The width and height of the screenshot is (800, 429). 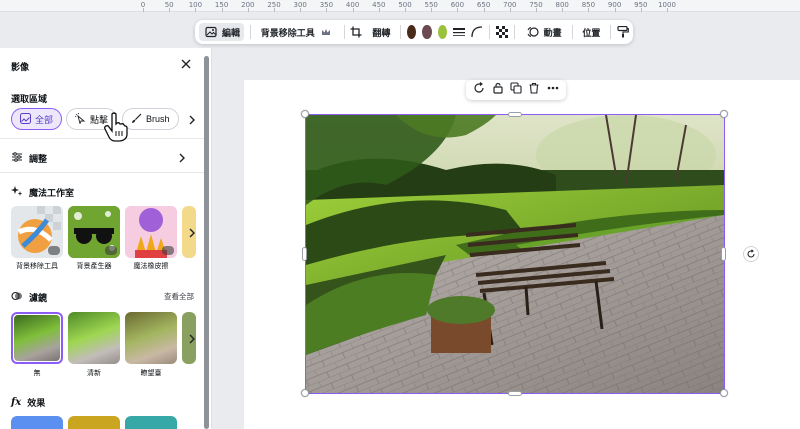 What do you see at coordinates (192, 232) in the screenshot?
I see `tools-scroll-right-icon` at bounding box center [192, 232].